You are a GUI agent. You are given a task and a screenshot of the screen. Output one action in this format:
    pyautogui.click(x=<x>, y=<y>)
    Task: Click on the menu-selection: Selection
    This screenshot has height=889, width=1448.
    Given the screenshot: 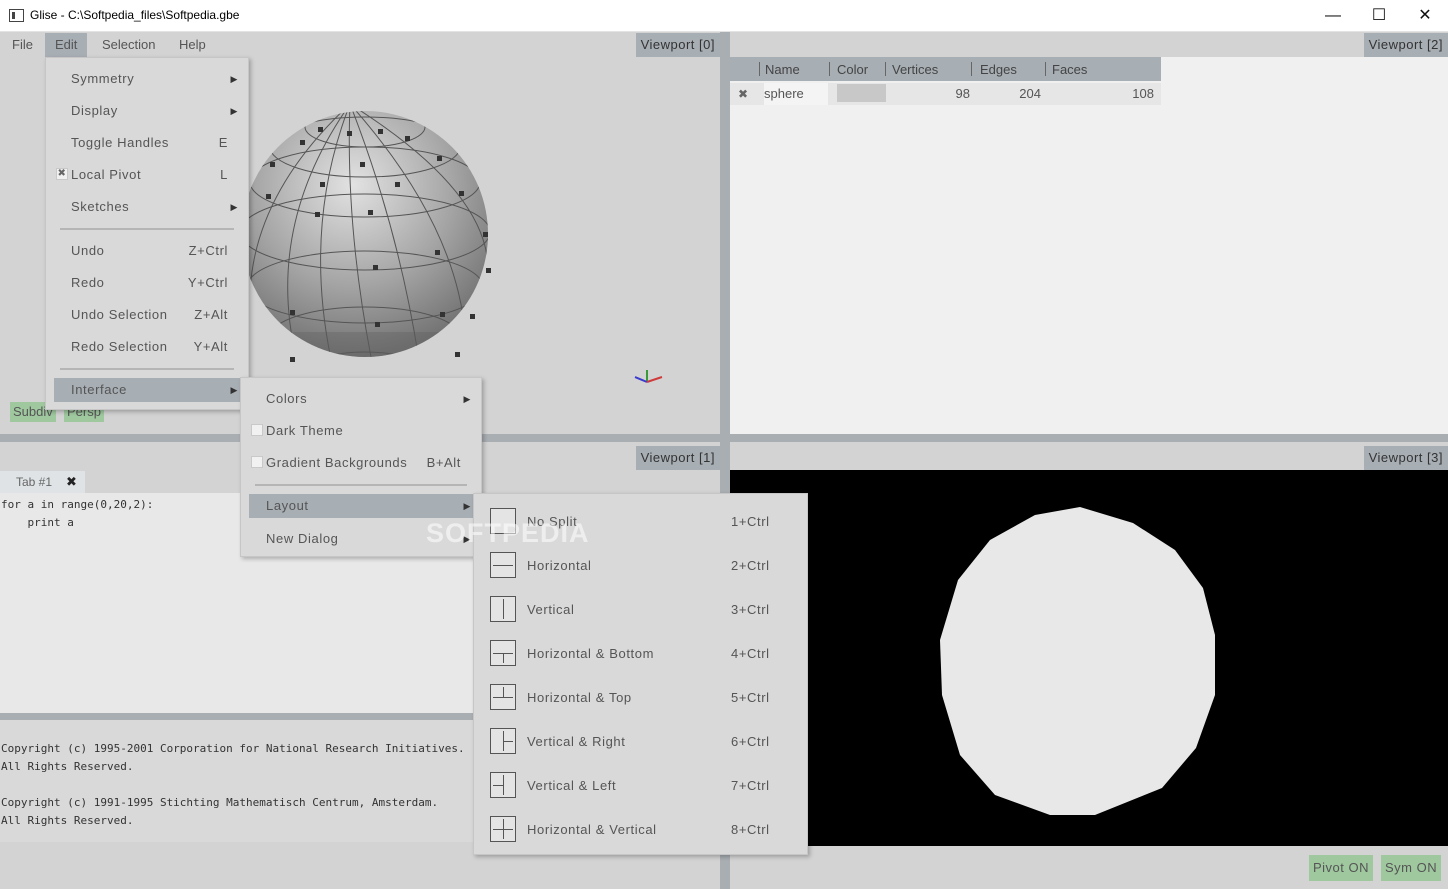 What is the action you would take?
    pyautogui.click(x=128, y=45)
    